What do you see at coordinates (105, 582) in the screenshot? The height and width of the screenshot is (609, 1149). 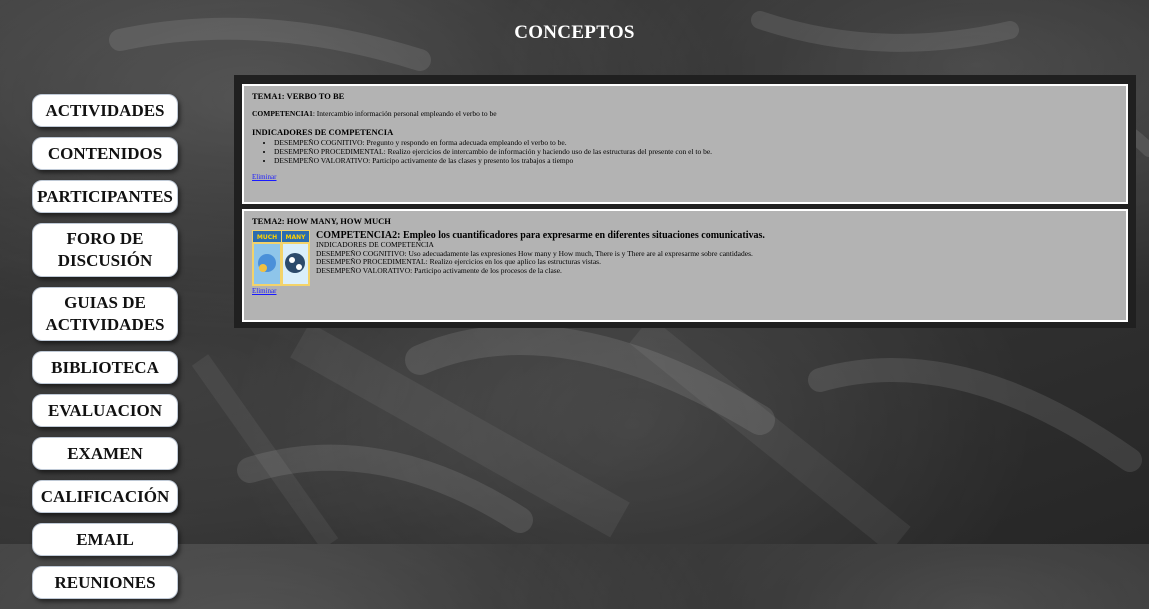 I see `nav-reuniones-button: REUNIONES` at bounding box center [105, 582].